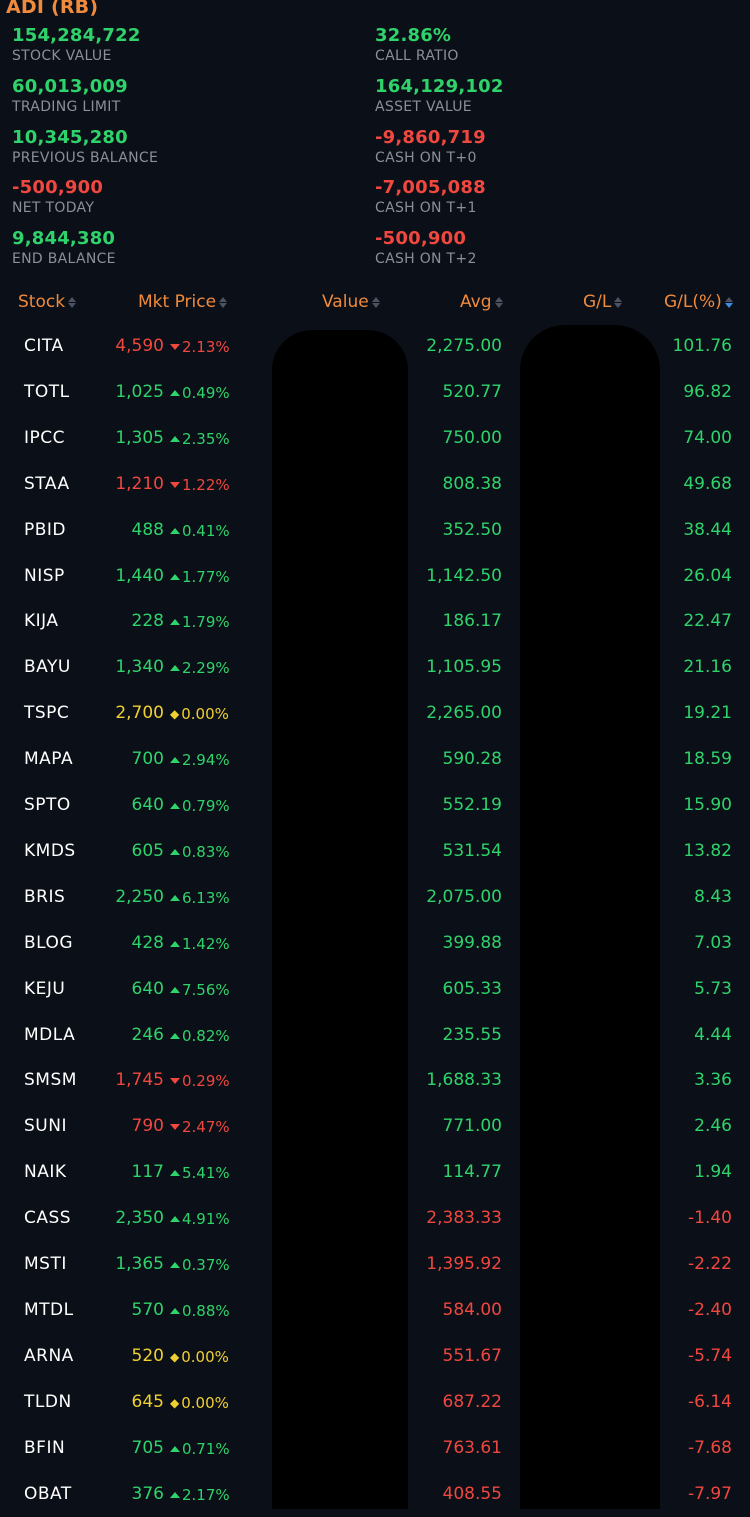 Image resolution: width=750 pixels, height=1517 pixels. I want to click on stock-code: SPTO, so click(47, 805).